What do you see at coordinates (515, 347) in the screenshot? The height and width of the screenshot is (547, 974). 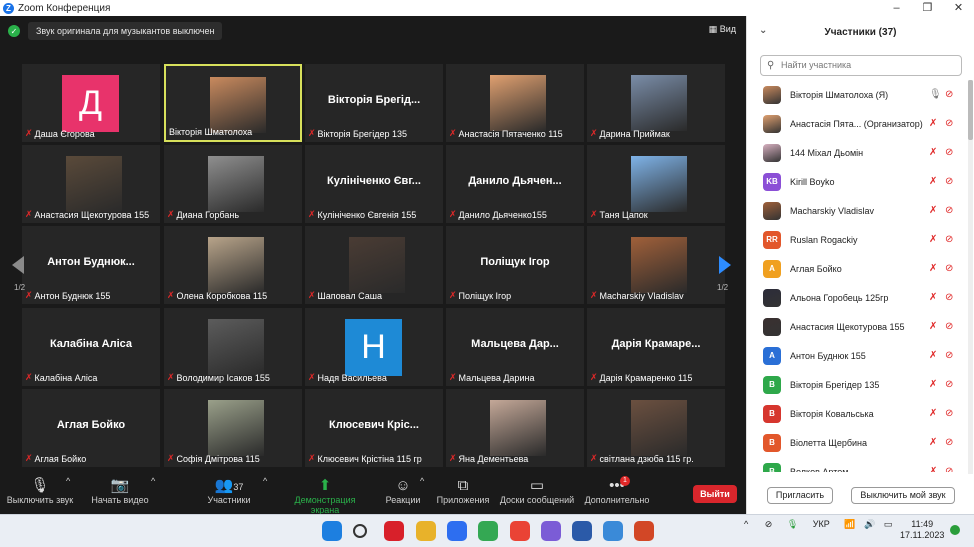 I see `participant-tile: Мальцева Дар... ✗ Мальцева Дарина` at bounding box center [515, 347].